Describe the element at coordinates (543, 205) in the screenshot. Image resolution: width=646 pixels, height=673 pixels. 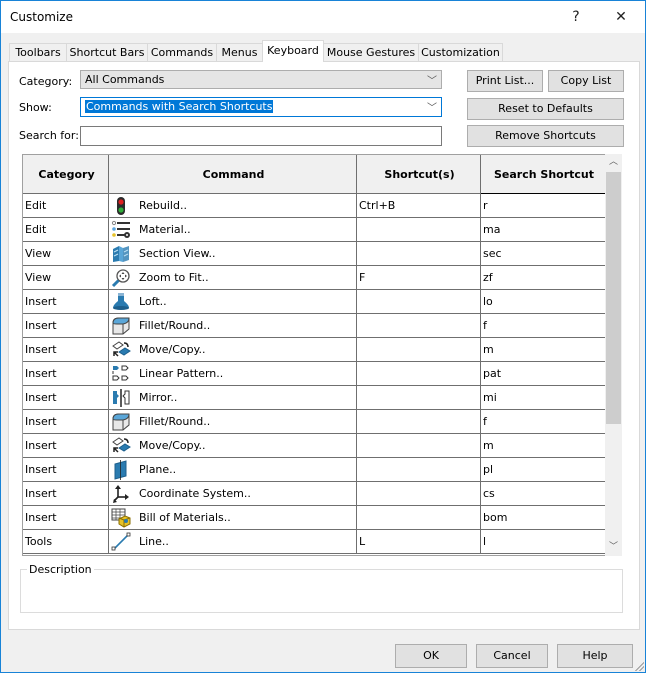
I see `cell-search-shortcut: r` at that location.